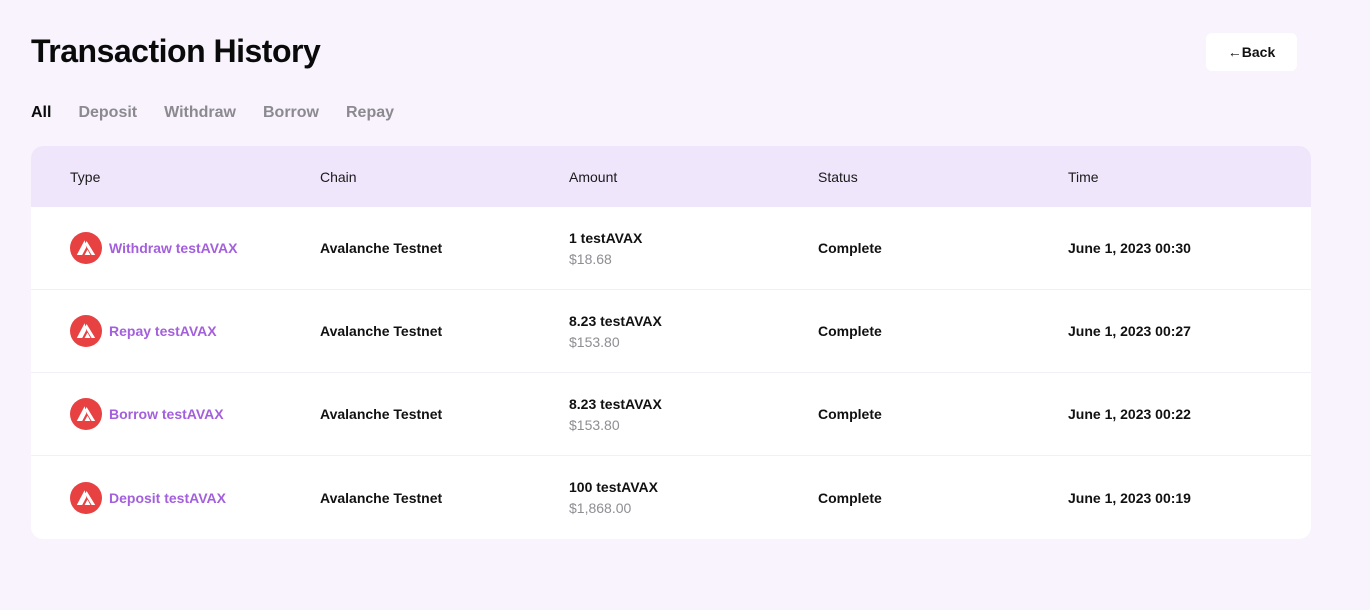 The width and height of the screenshot is (1370, 610). What do you see at coordinates (1129, 497) in the screenshot?
I see `time-cell: June 1, 2023 00:19` at bounding box center [1129, 497].